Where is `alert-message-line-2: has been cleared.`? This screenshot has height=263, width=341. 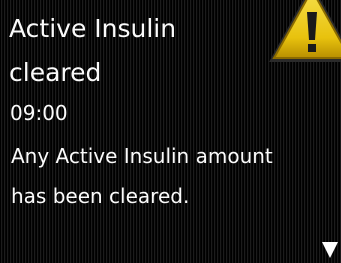 alert-message-line-2: has been cleared. is located at coordinates (100, 196).